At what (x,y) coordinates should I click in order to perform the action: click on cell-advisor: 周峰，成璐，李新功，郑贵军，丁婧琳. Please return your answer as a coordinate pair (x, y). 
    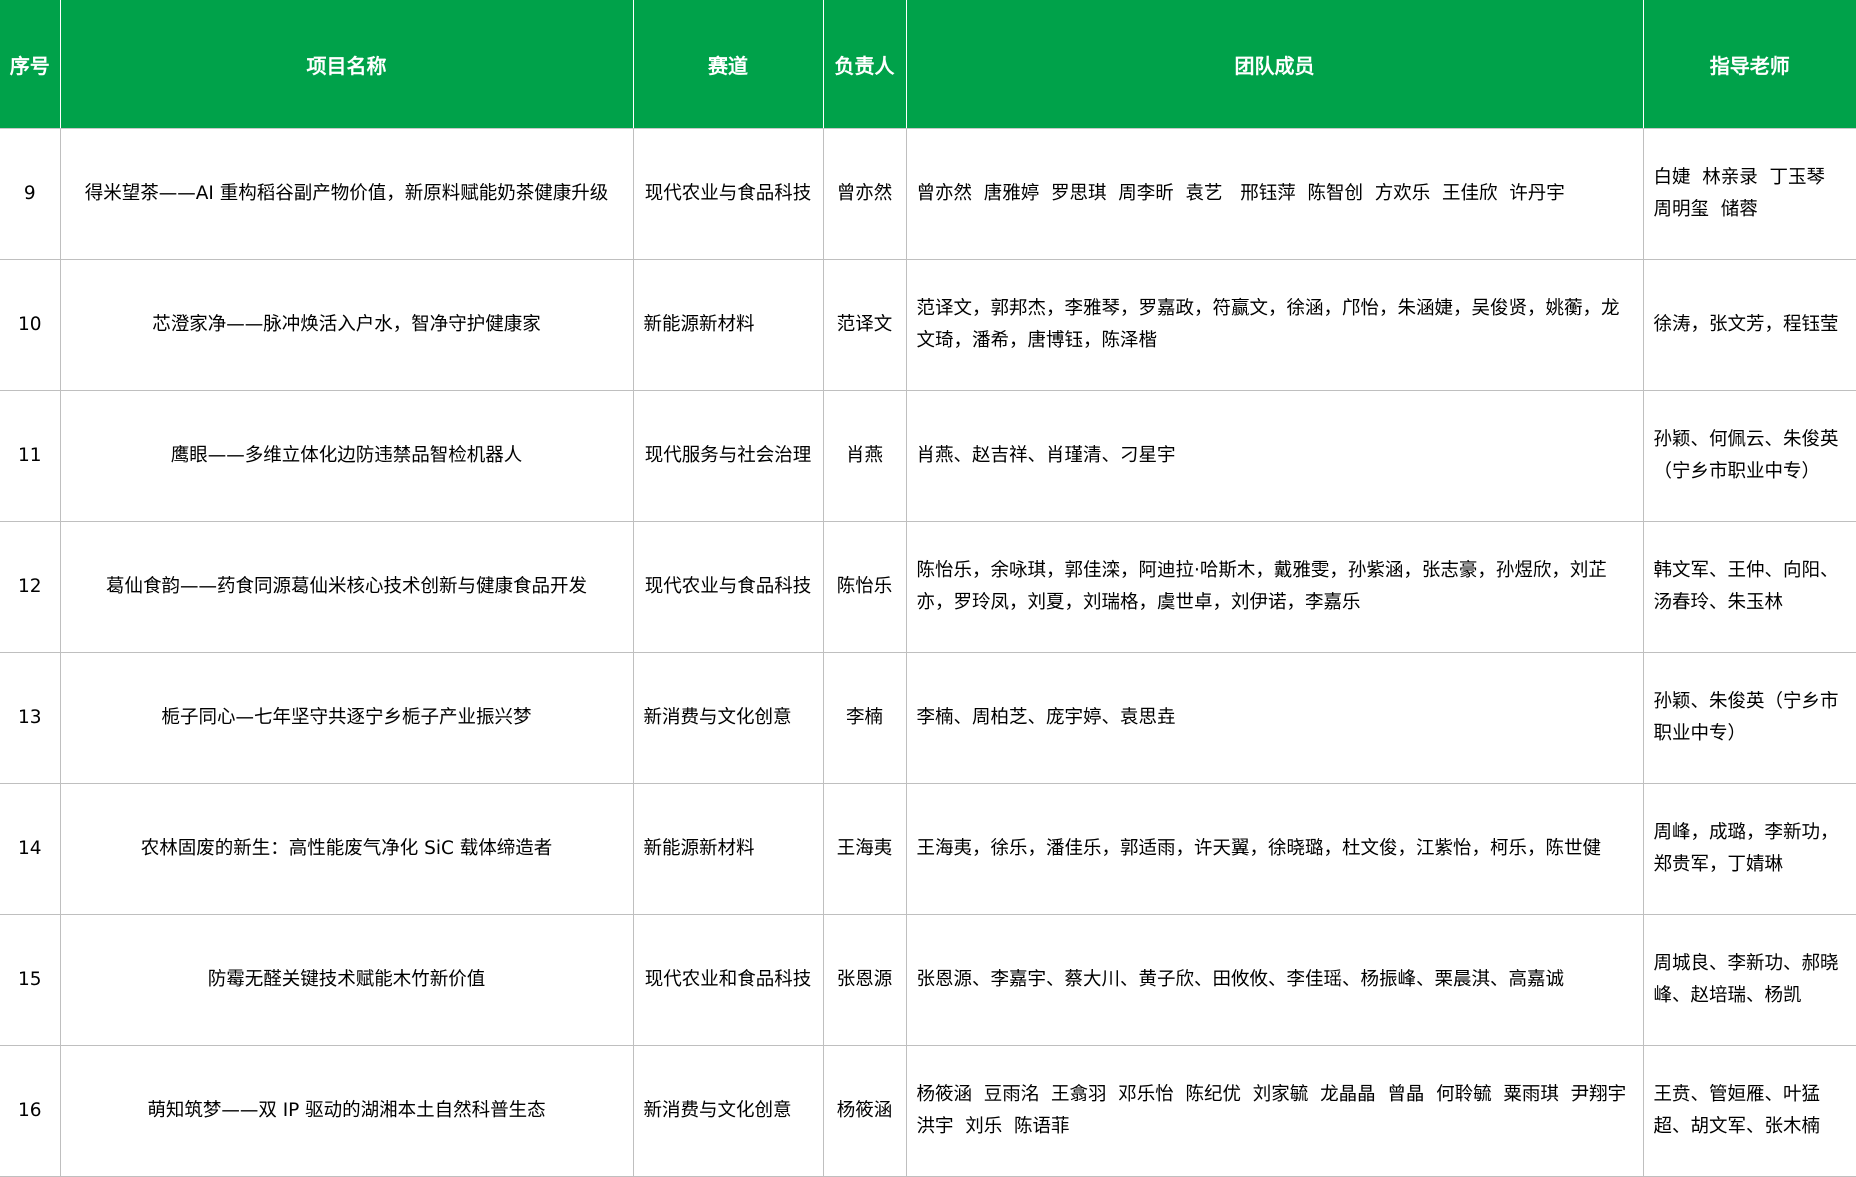
    Looking at the image, I should click on (1749, 849).